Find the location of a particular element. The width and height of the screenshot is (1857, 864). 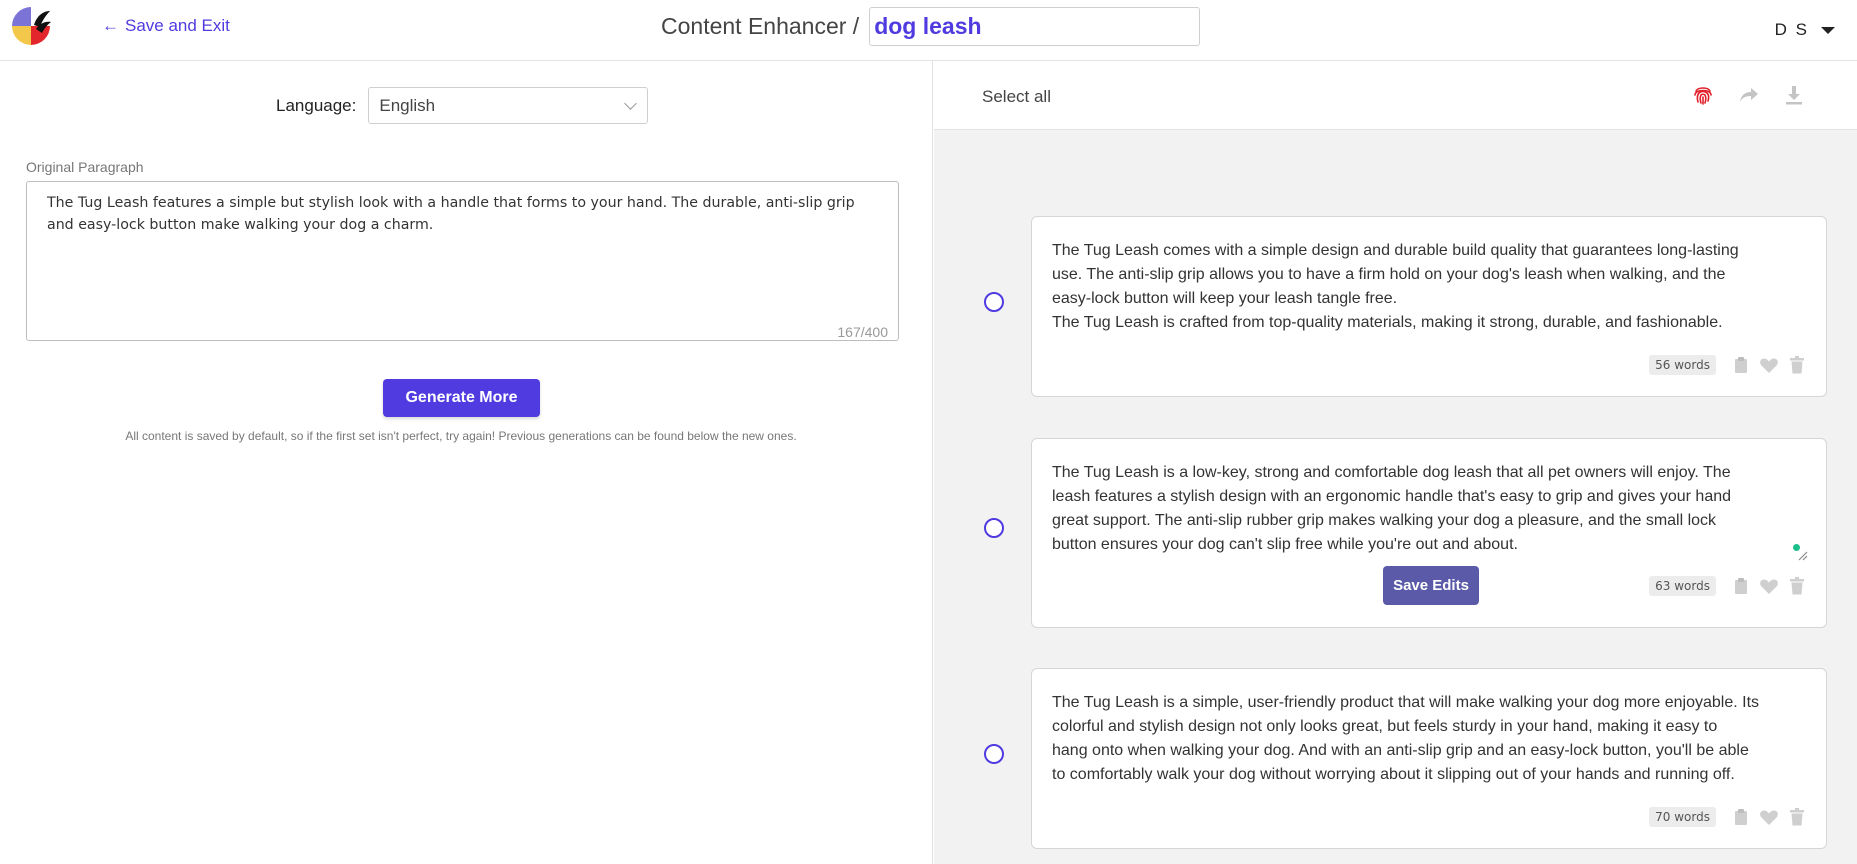

download-icon is located at coordinates (1794, 95).